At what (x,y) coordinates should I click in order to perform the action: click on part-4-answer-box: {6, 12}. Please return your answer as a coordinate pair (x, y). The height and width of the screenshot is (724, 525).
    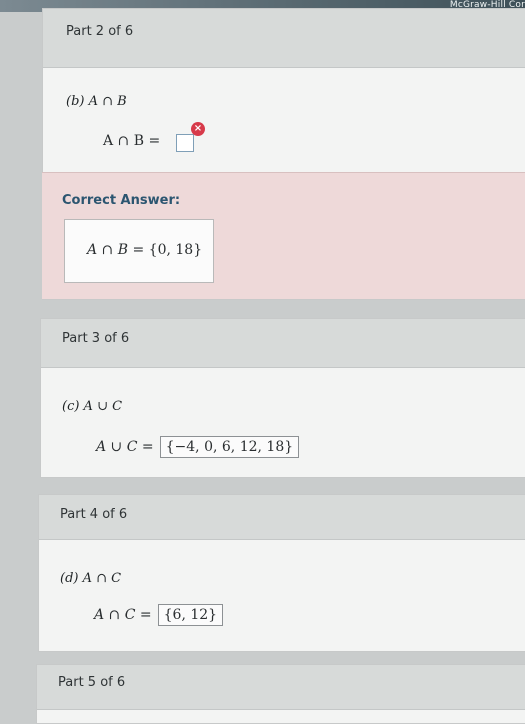
    Looking at the image, I should click on (190, 615).